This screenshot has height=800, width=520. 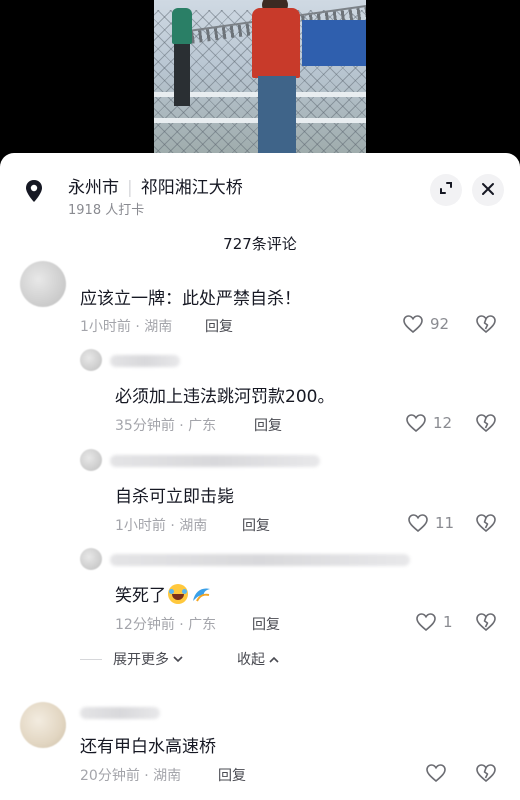 I want to click on comment-text: 还有甲白水高速桥, so click(x=148, y=747).